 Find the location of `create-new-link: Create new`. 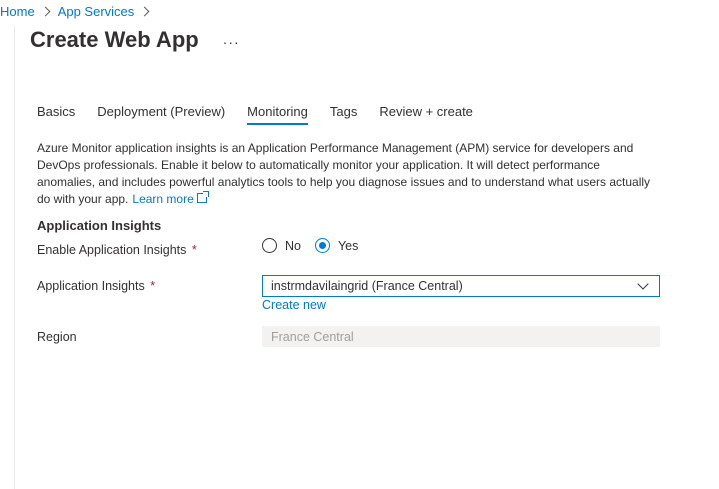

create-new-link: Create new is located at coordinates (294, 305).